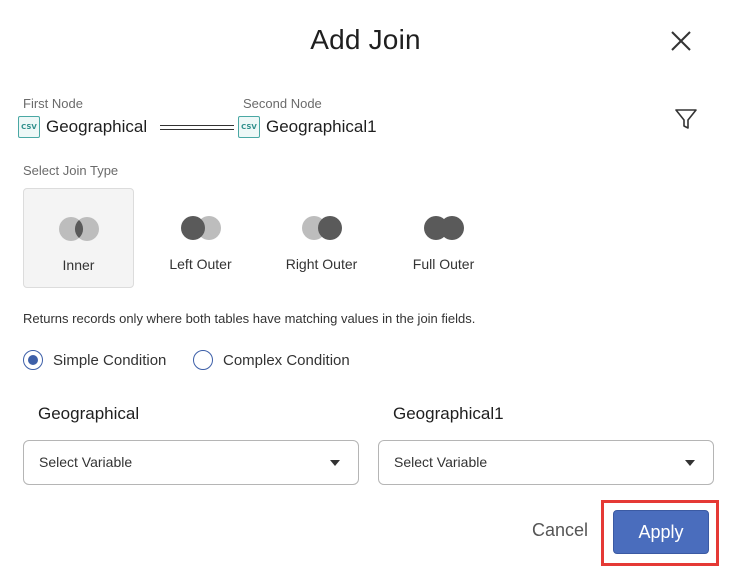  Describe the element at coordinates (97, 126) in the screenshot. I see `first-node-name: Geographical` at that location.